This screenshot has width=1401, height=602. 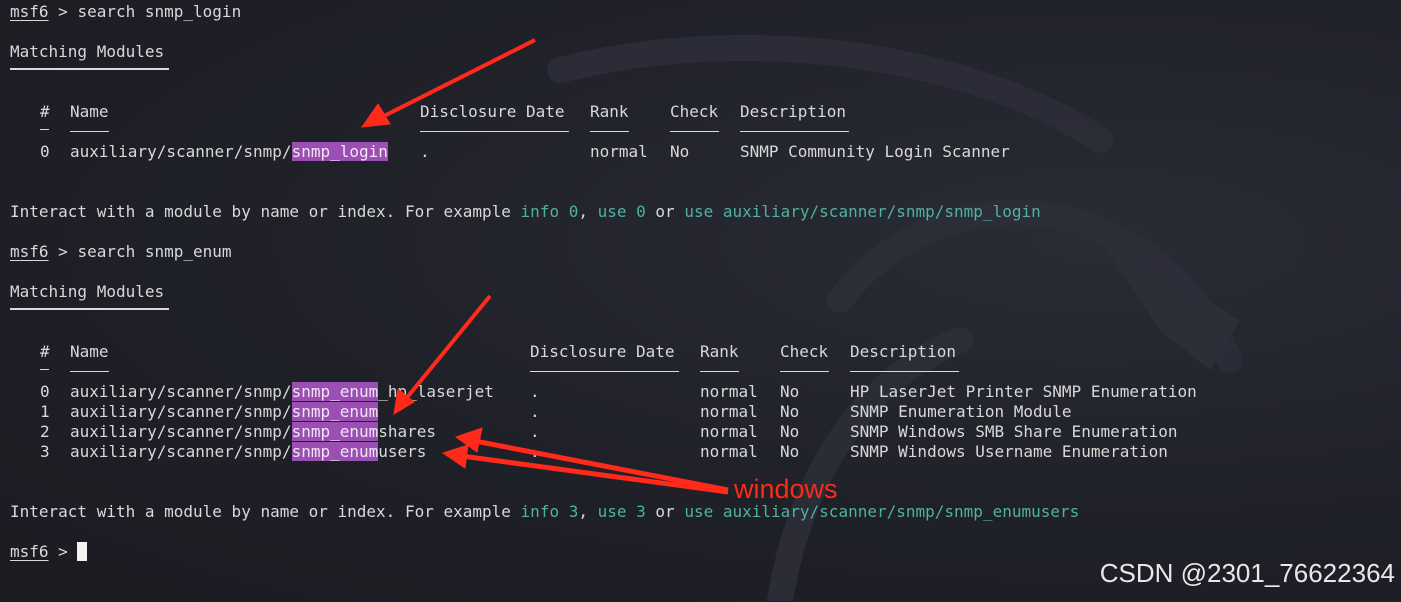 I want to click on arrowhead-icon, so click(x=455, y=456).